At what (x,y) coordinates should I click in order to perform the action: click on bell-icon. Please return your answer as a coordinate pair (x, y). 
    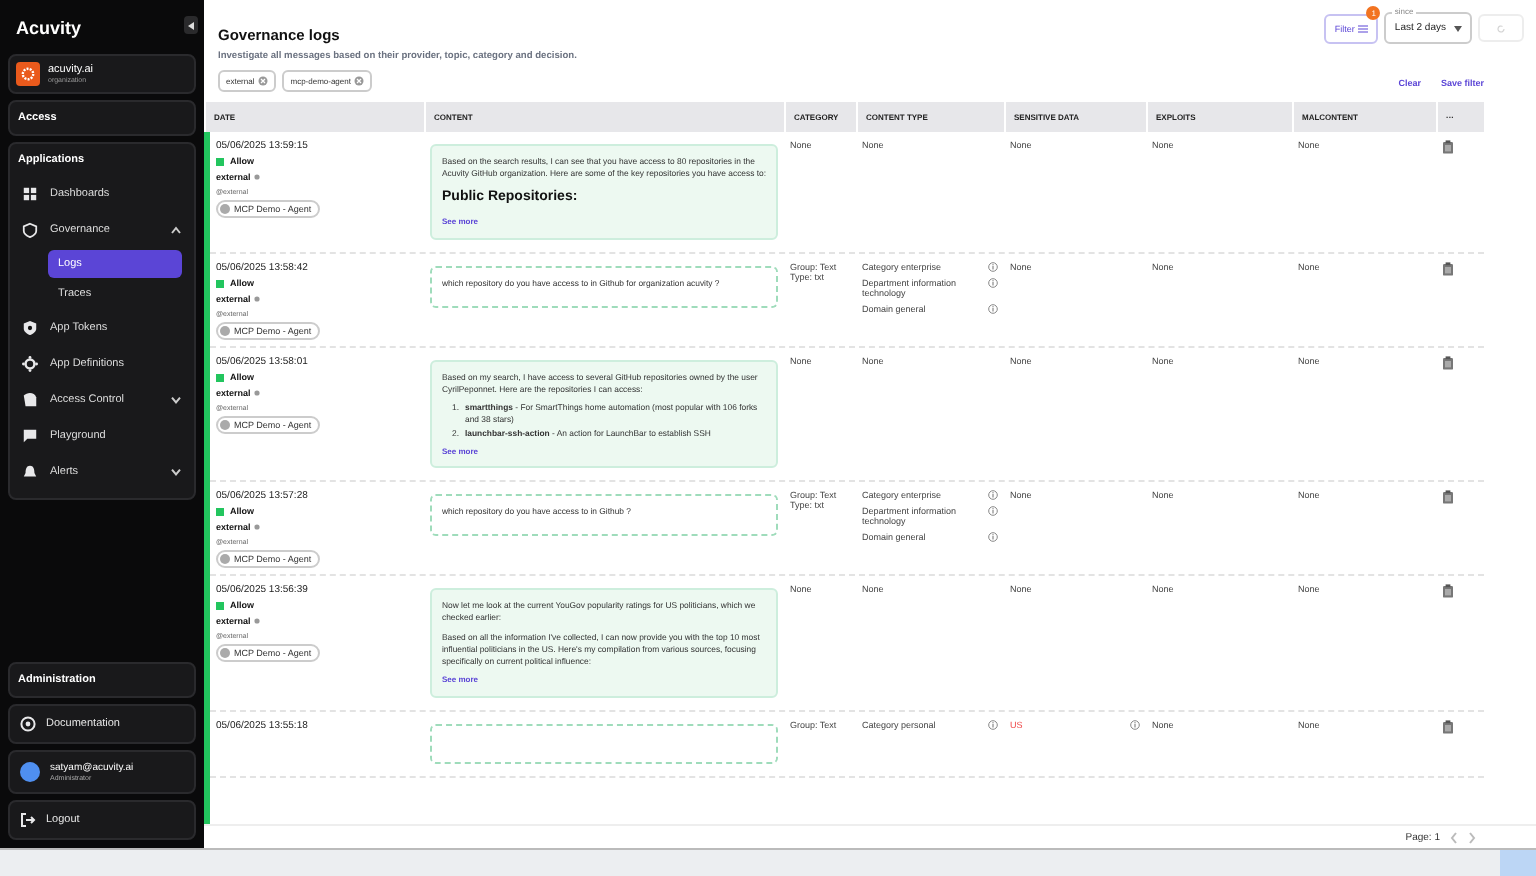
    Looking at the image, I should click on (30, 472).